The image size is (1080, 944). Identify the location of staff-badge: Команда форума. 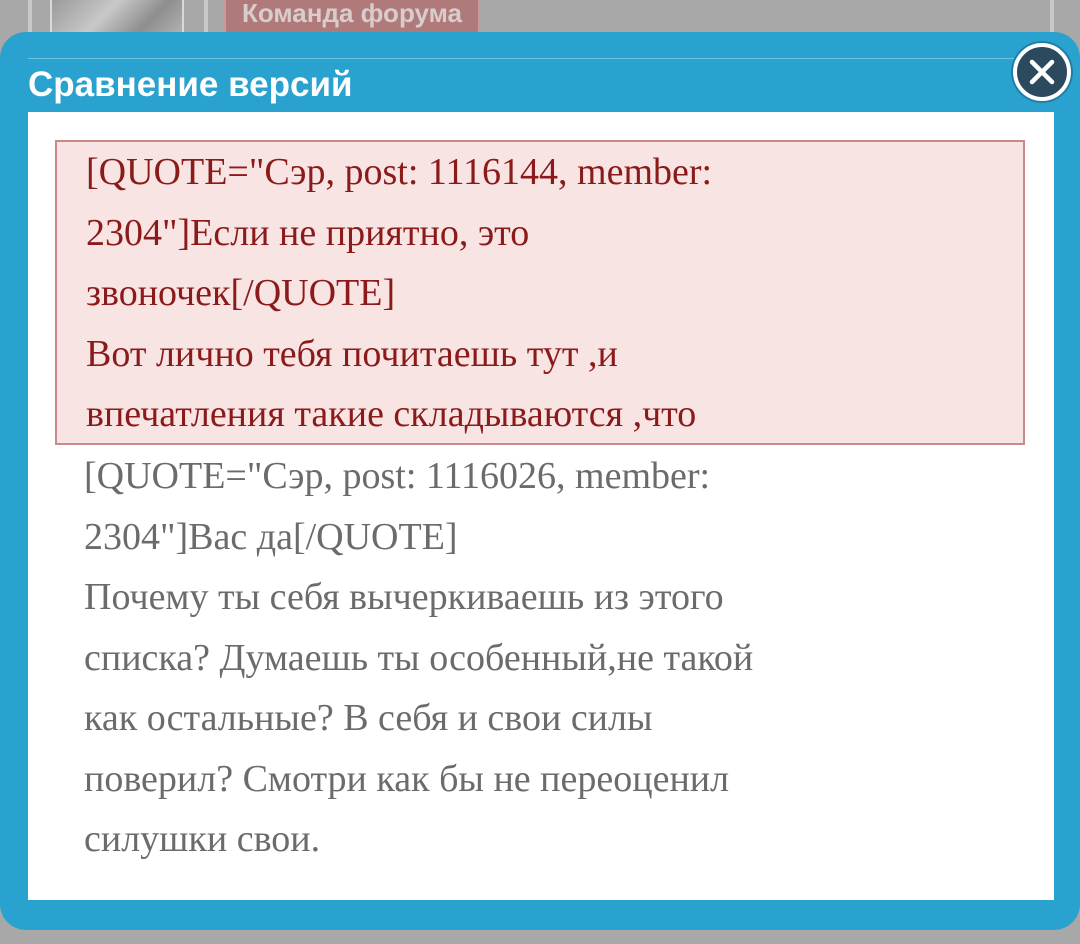
(352, 17).